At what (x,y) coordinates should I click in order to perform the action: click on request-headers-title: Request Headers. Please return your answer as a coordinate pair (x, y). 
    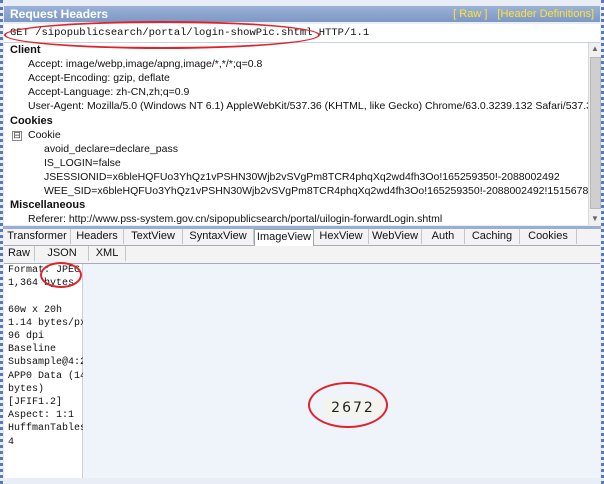
    Looking at the image, I should click on (59, 14).